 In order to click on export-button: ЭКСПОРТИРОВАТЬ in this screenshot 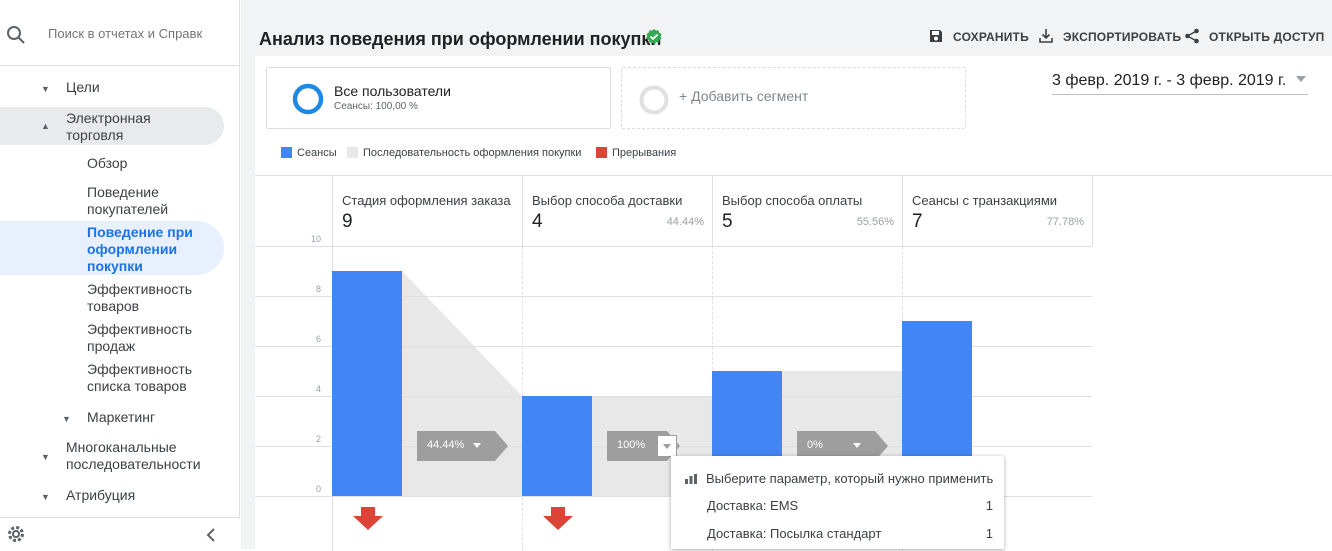, I will do `click(1122, 37)`.